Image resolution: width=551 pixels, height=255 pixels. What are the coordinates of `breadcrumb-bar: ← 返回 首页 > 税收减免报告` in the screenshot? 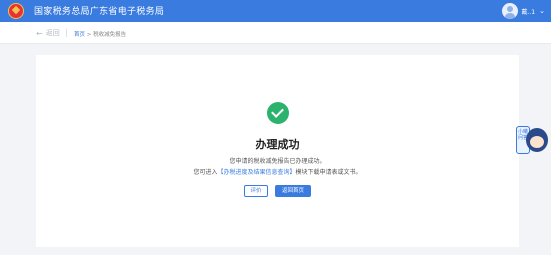 It's located at (275, 33).